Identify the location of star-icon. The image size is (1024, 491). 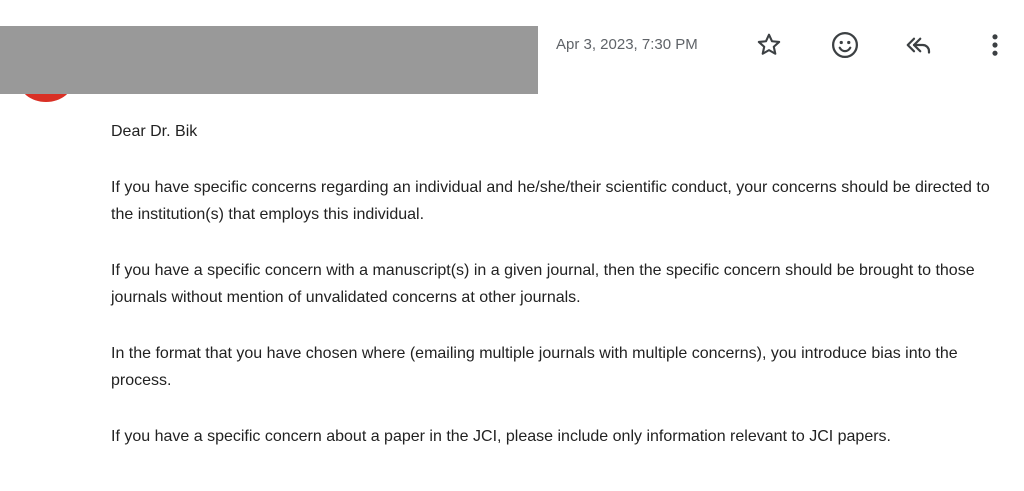
(769, 44).